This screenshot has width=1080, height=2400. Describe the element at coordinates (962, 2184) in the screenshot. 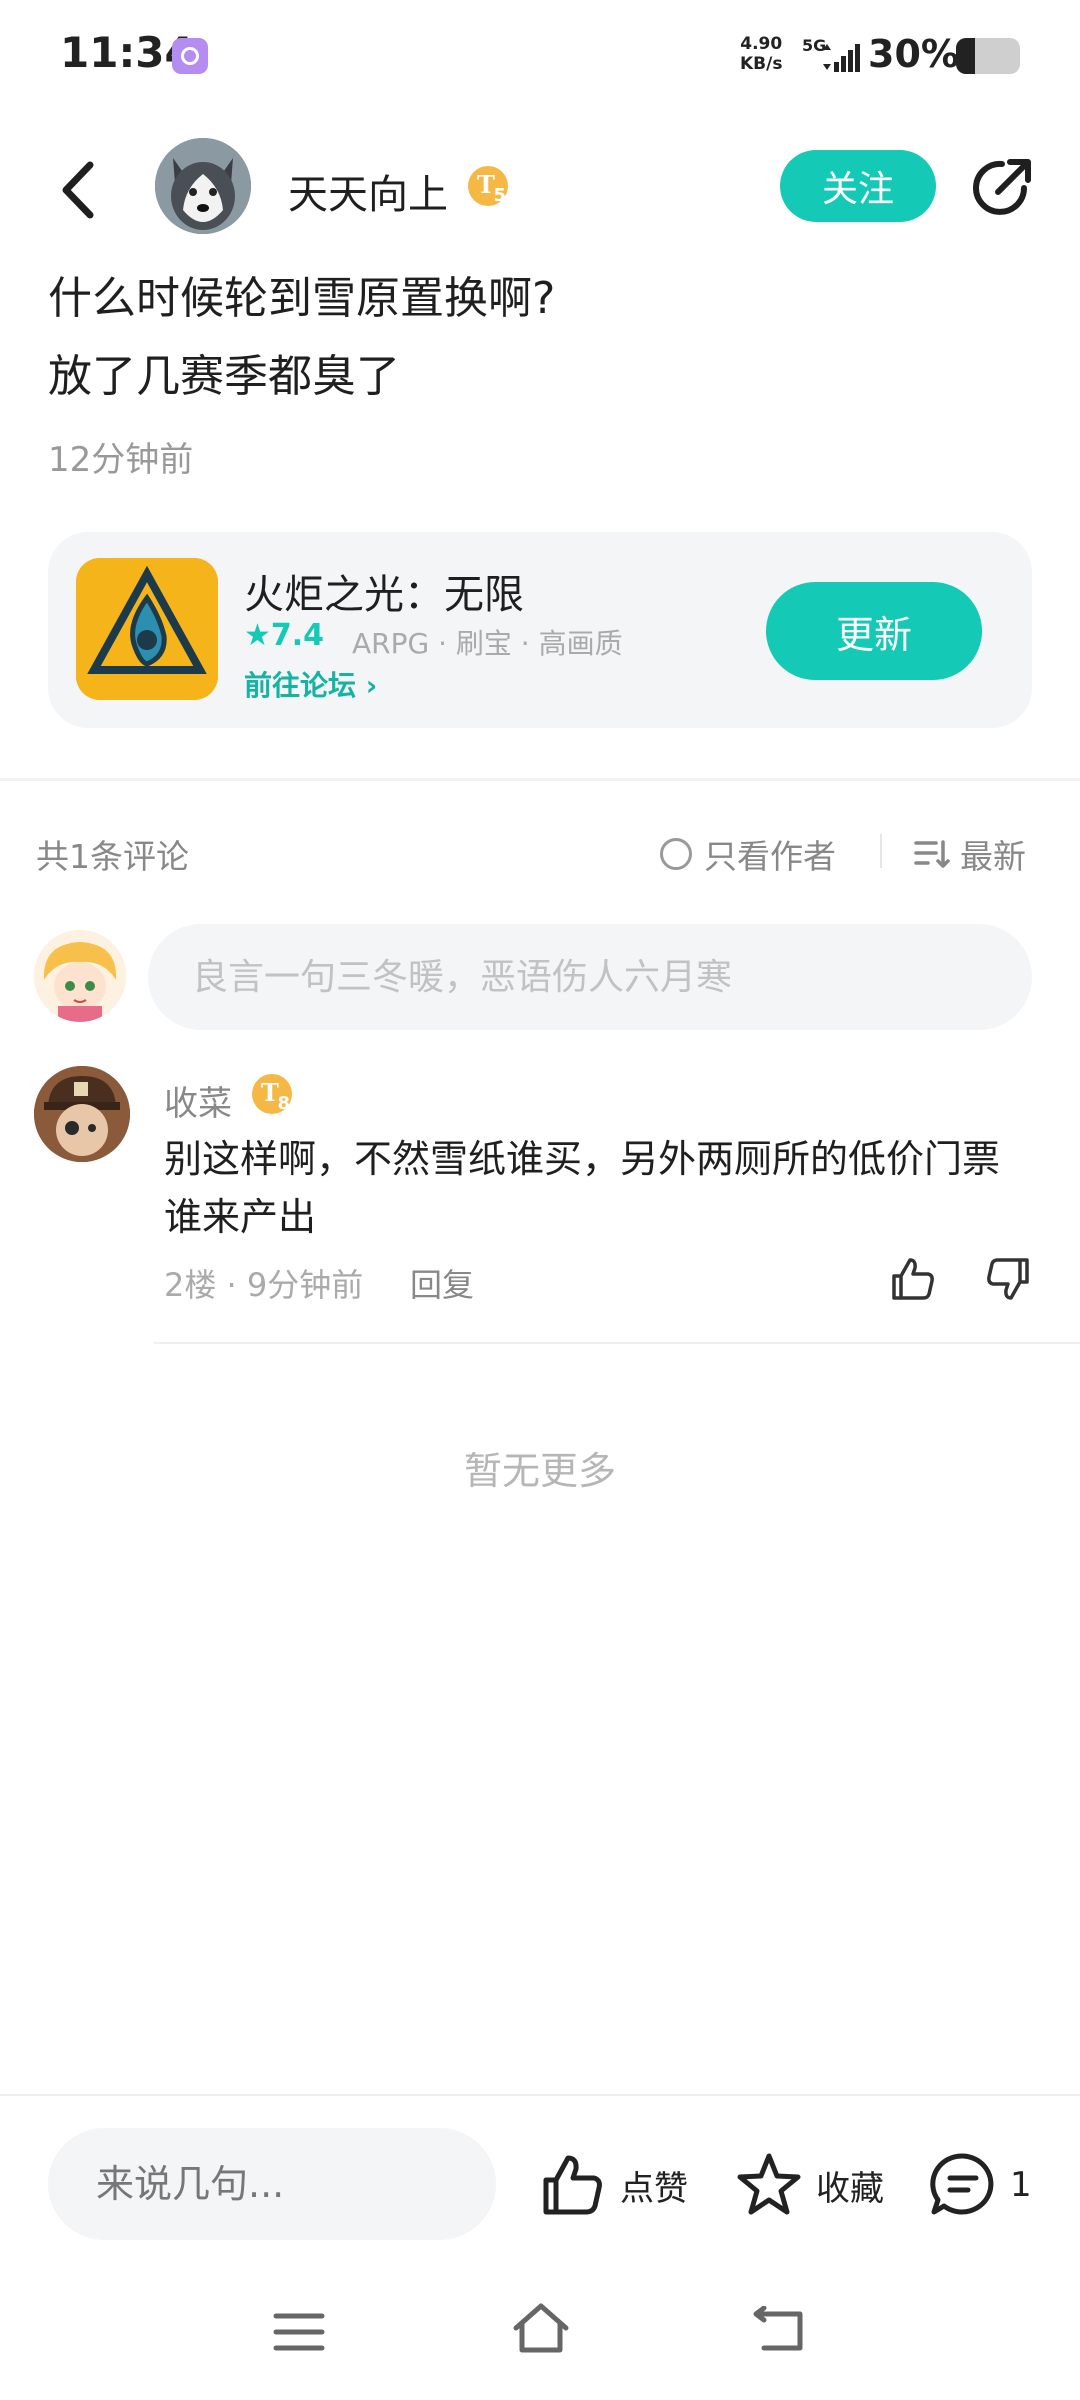

I see `comment-bubble-icon` at that location.